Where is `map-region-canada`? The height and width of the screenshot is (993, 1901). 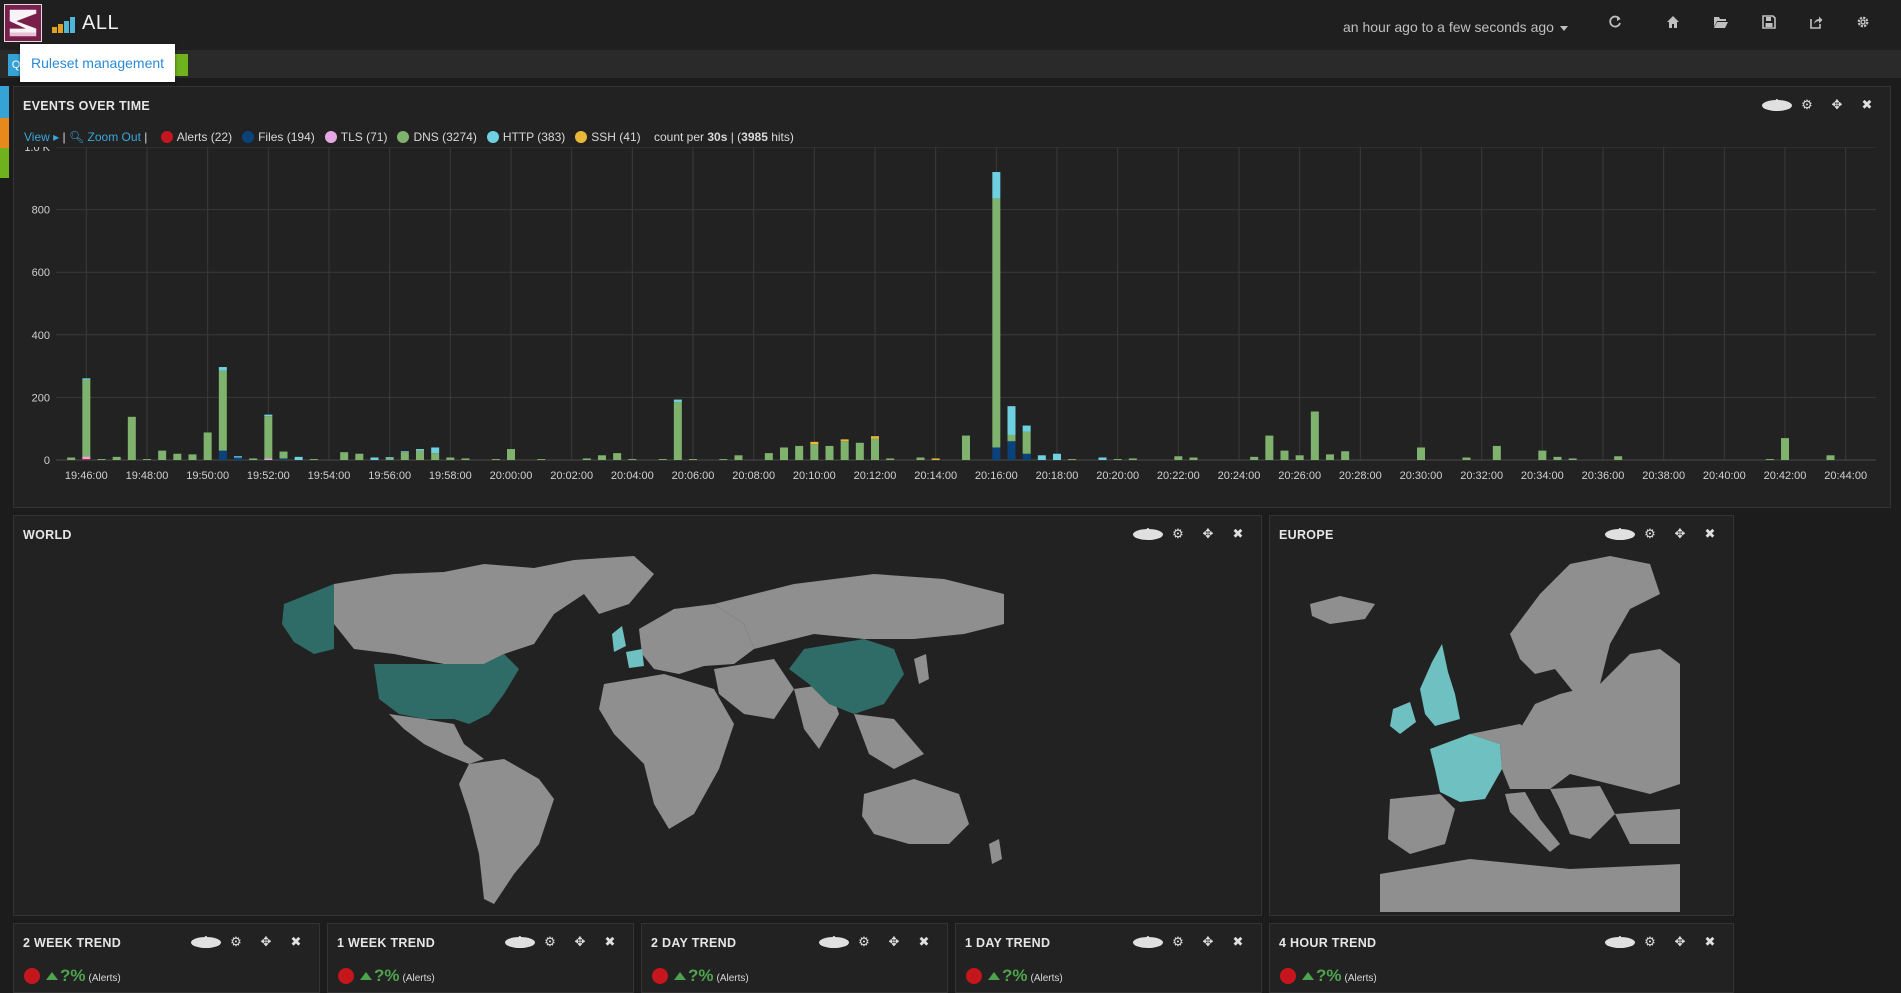 map-region-canada is located at coordinates (469, 612).